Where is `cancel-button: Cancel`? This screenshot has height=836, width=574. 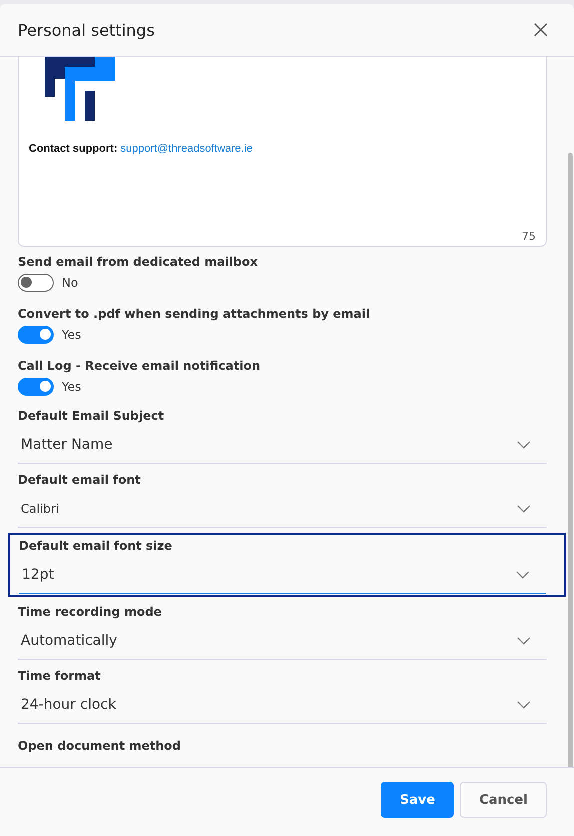 cancel-button: Cancel is located at coordinates (503, 800).